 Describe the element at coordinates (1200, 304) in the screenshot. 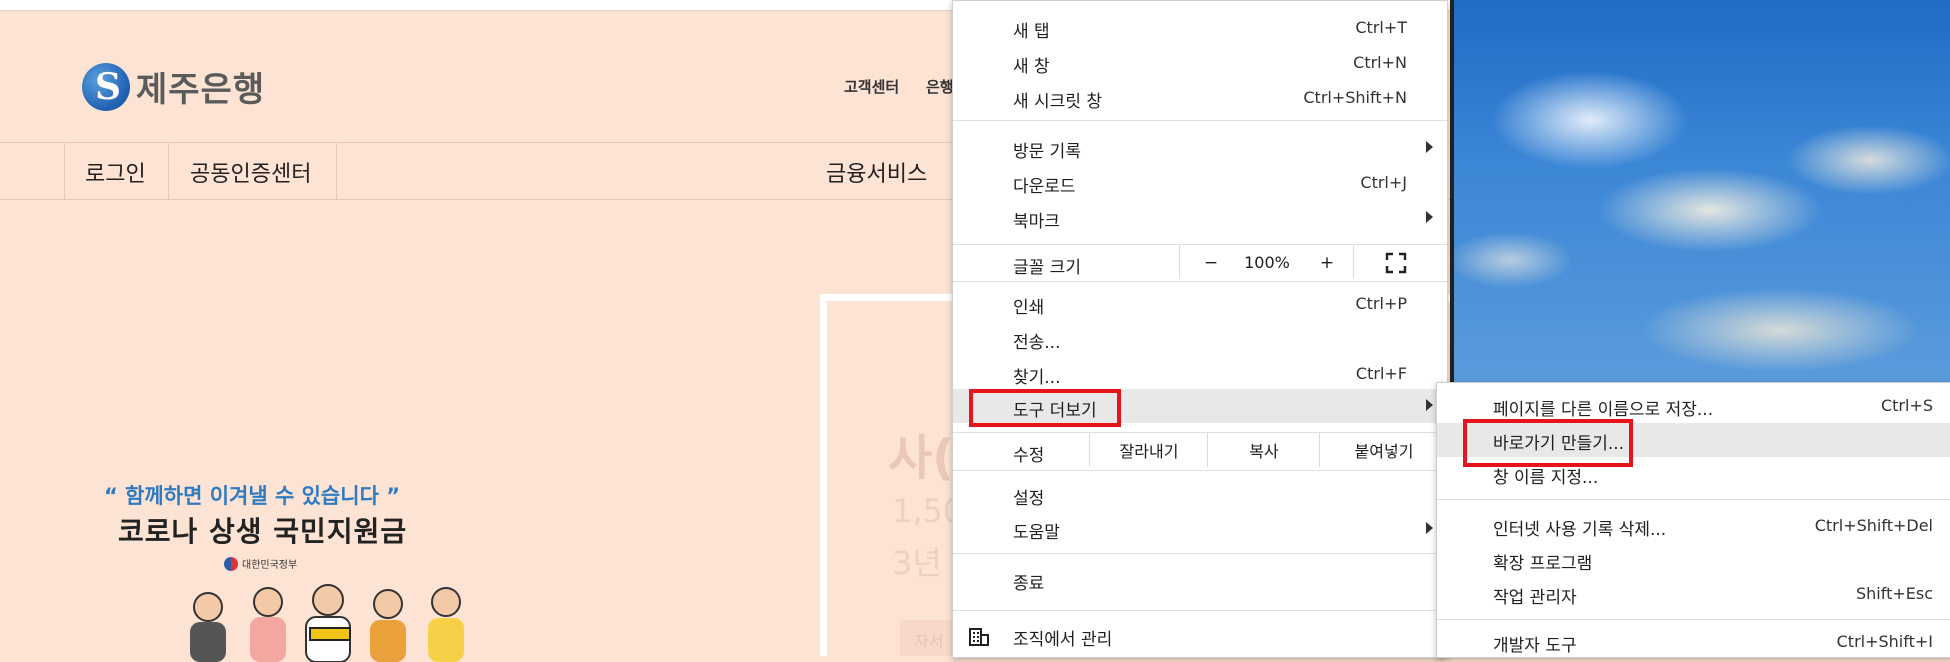

I see `menu-print: 인쇄 Ctrl+P` at that location.